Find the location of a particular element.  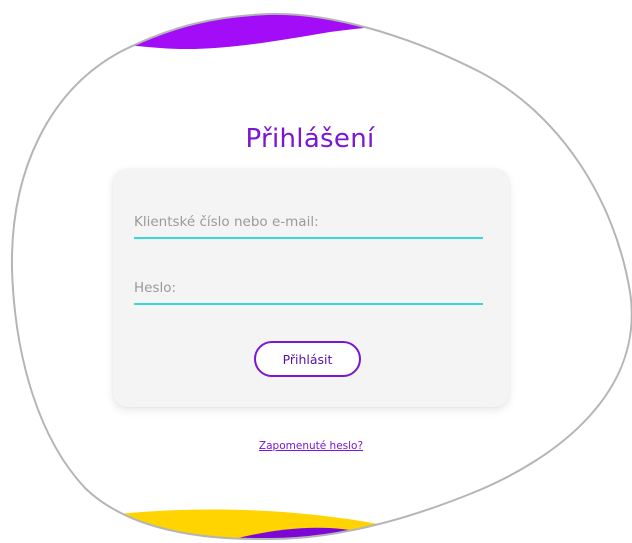

page-title: Přihlášení is located at coordinates (310, 139).